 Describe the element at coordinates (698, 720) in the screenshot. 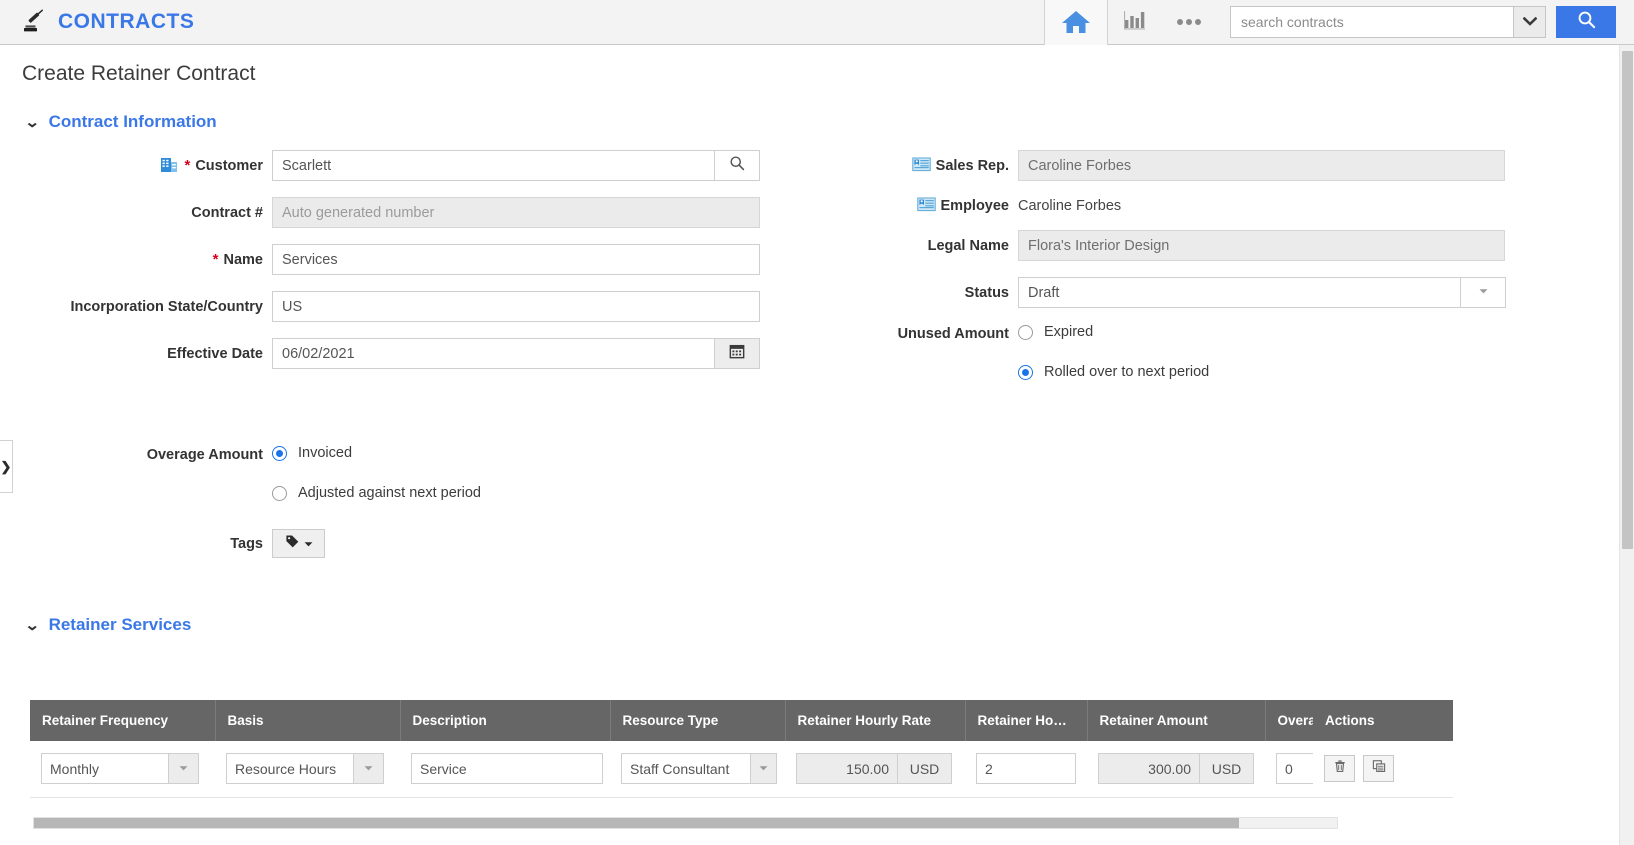

I see `column-header-resource-type: Resource Type` at that location.